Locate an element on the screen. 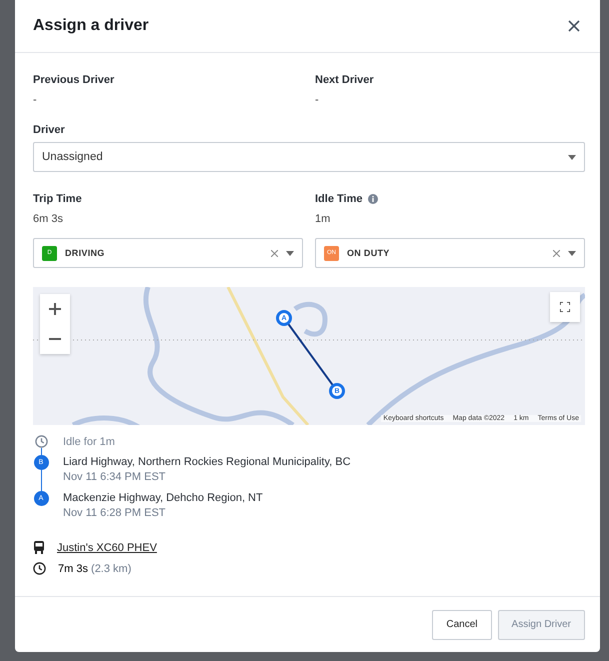  zoom-in-button is located at coordinates (55, 309).